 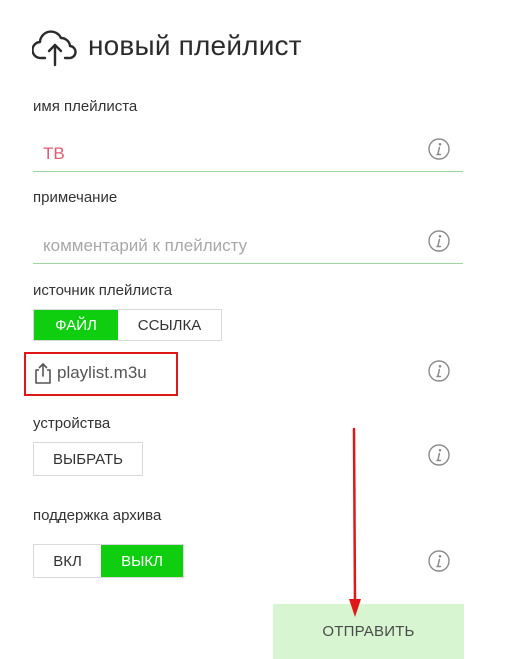 I want to click on submit-button: ОТПРАВИТЬ, so click(x=368, y=631).